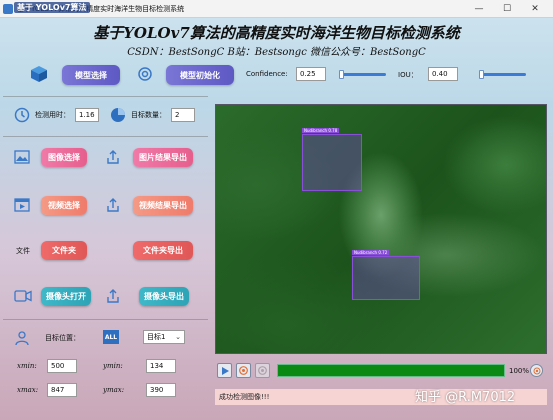 The image size is (553, 420). What do you see at coordinates (52, 7) in the screenshot?
I see `watermark-badge: 基于 YOLOv7算法` at bounding box center [52, 7].